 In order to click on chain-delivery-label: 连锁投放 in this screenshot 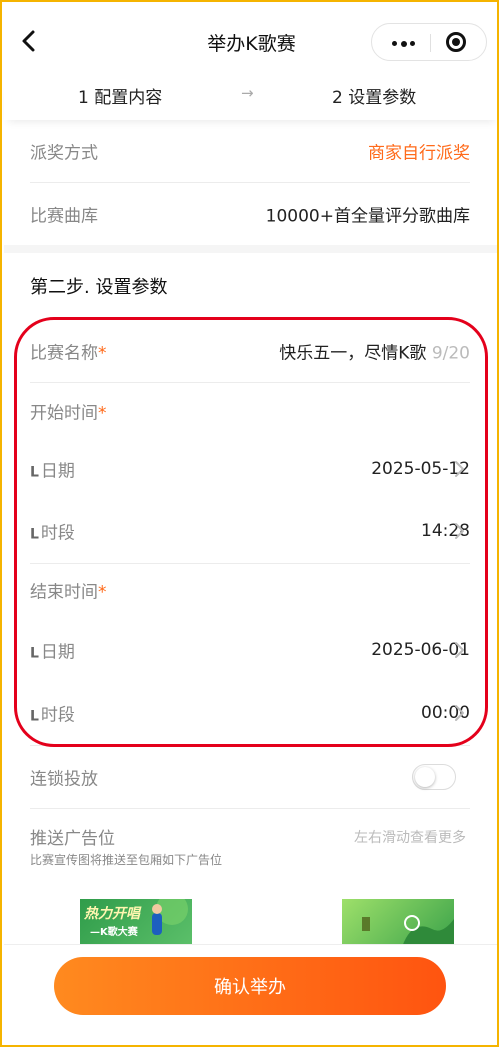, I will do `click(64, 779)`.